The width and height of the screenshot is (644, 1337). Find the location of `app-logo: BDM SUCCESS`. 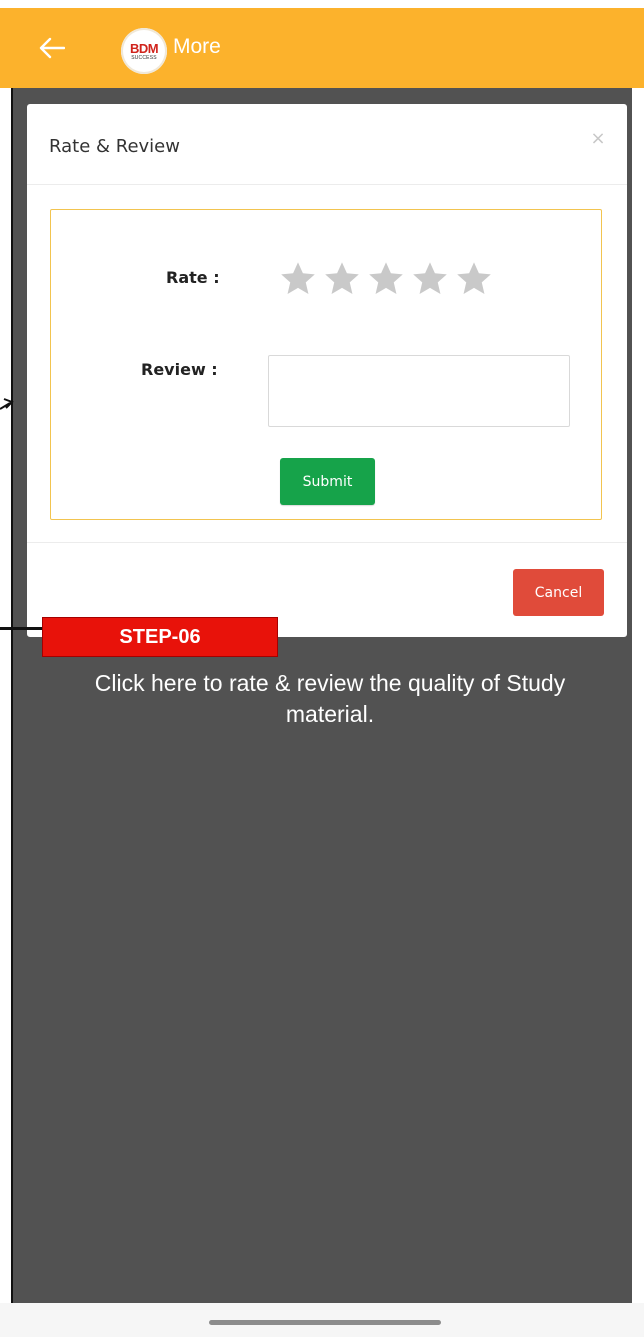

app-logo: BDM SUCCESS is located at coordinates (144, 51).